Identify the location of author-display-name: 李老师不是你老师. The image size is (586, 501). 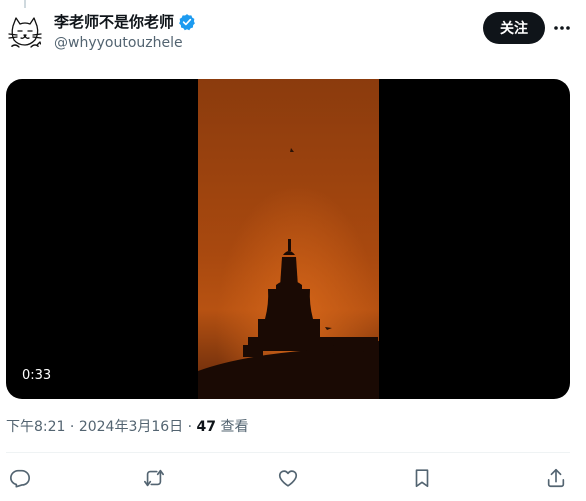
(114, 22).